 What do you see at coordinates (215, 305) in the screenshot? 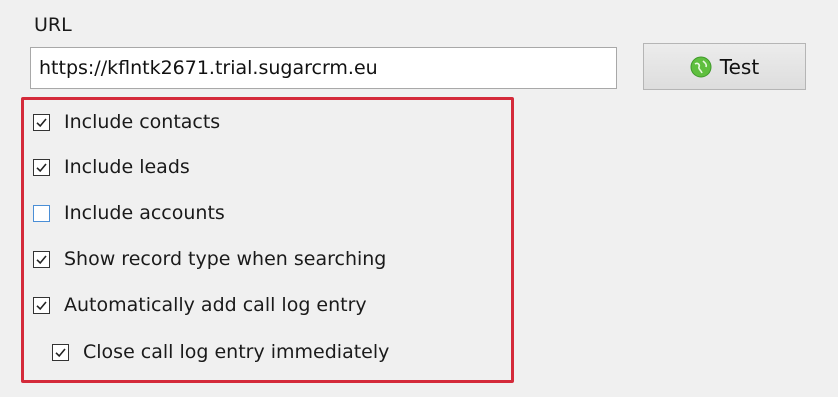
I see `auto-add-call-log-label: Automatically add call log entry` at bounding box center [215, 305].